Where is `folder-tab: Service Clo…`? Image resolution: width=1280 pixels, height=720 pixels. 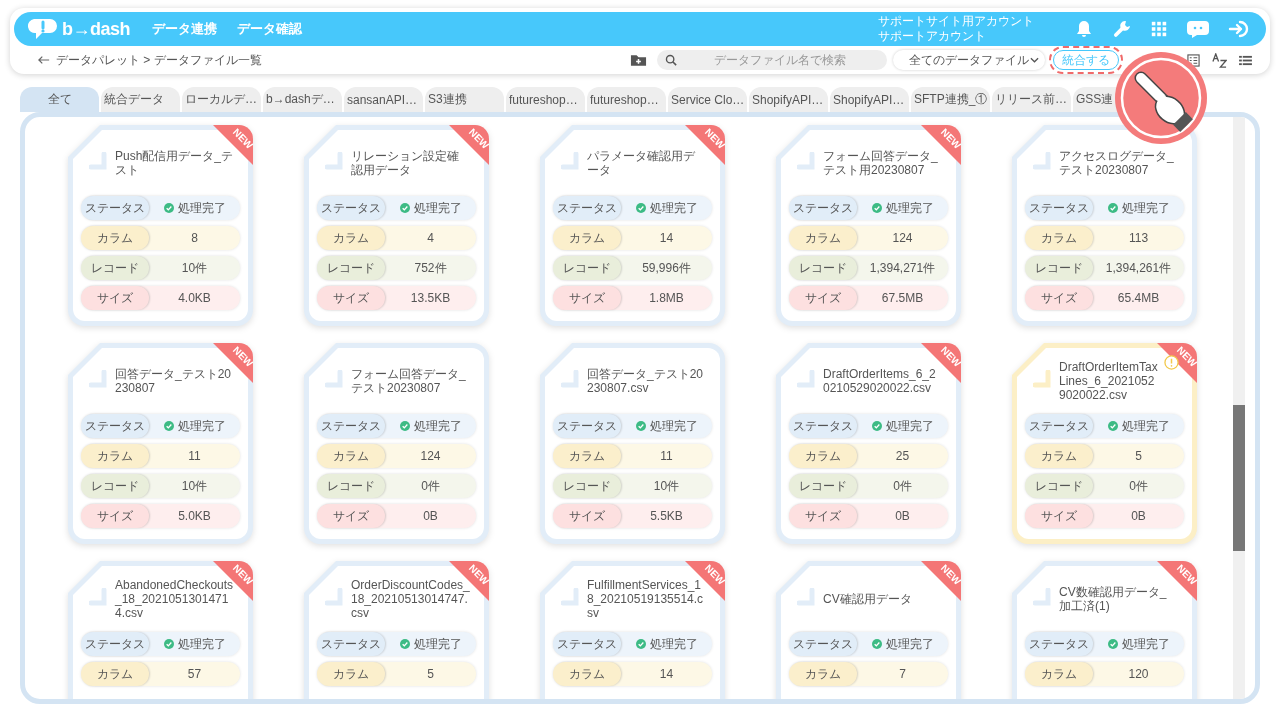 folder-tab: Service Clo… is located at coordinates (707, 99).